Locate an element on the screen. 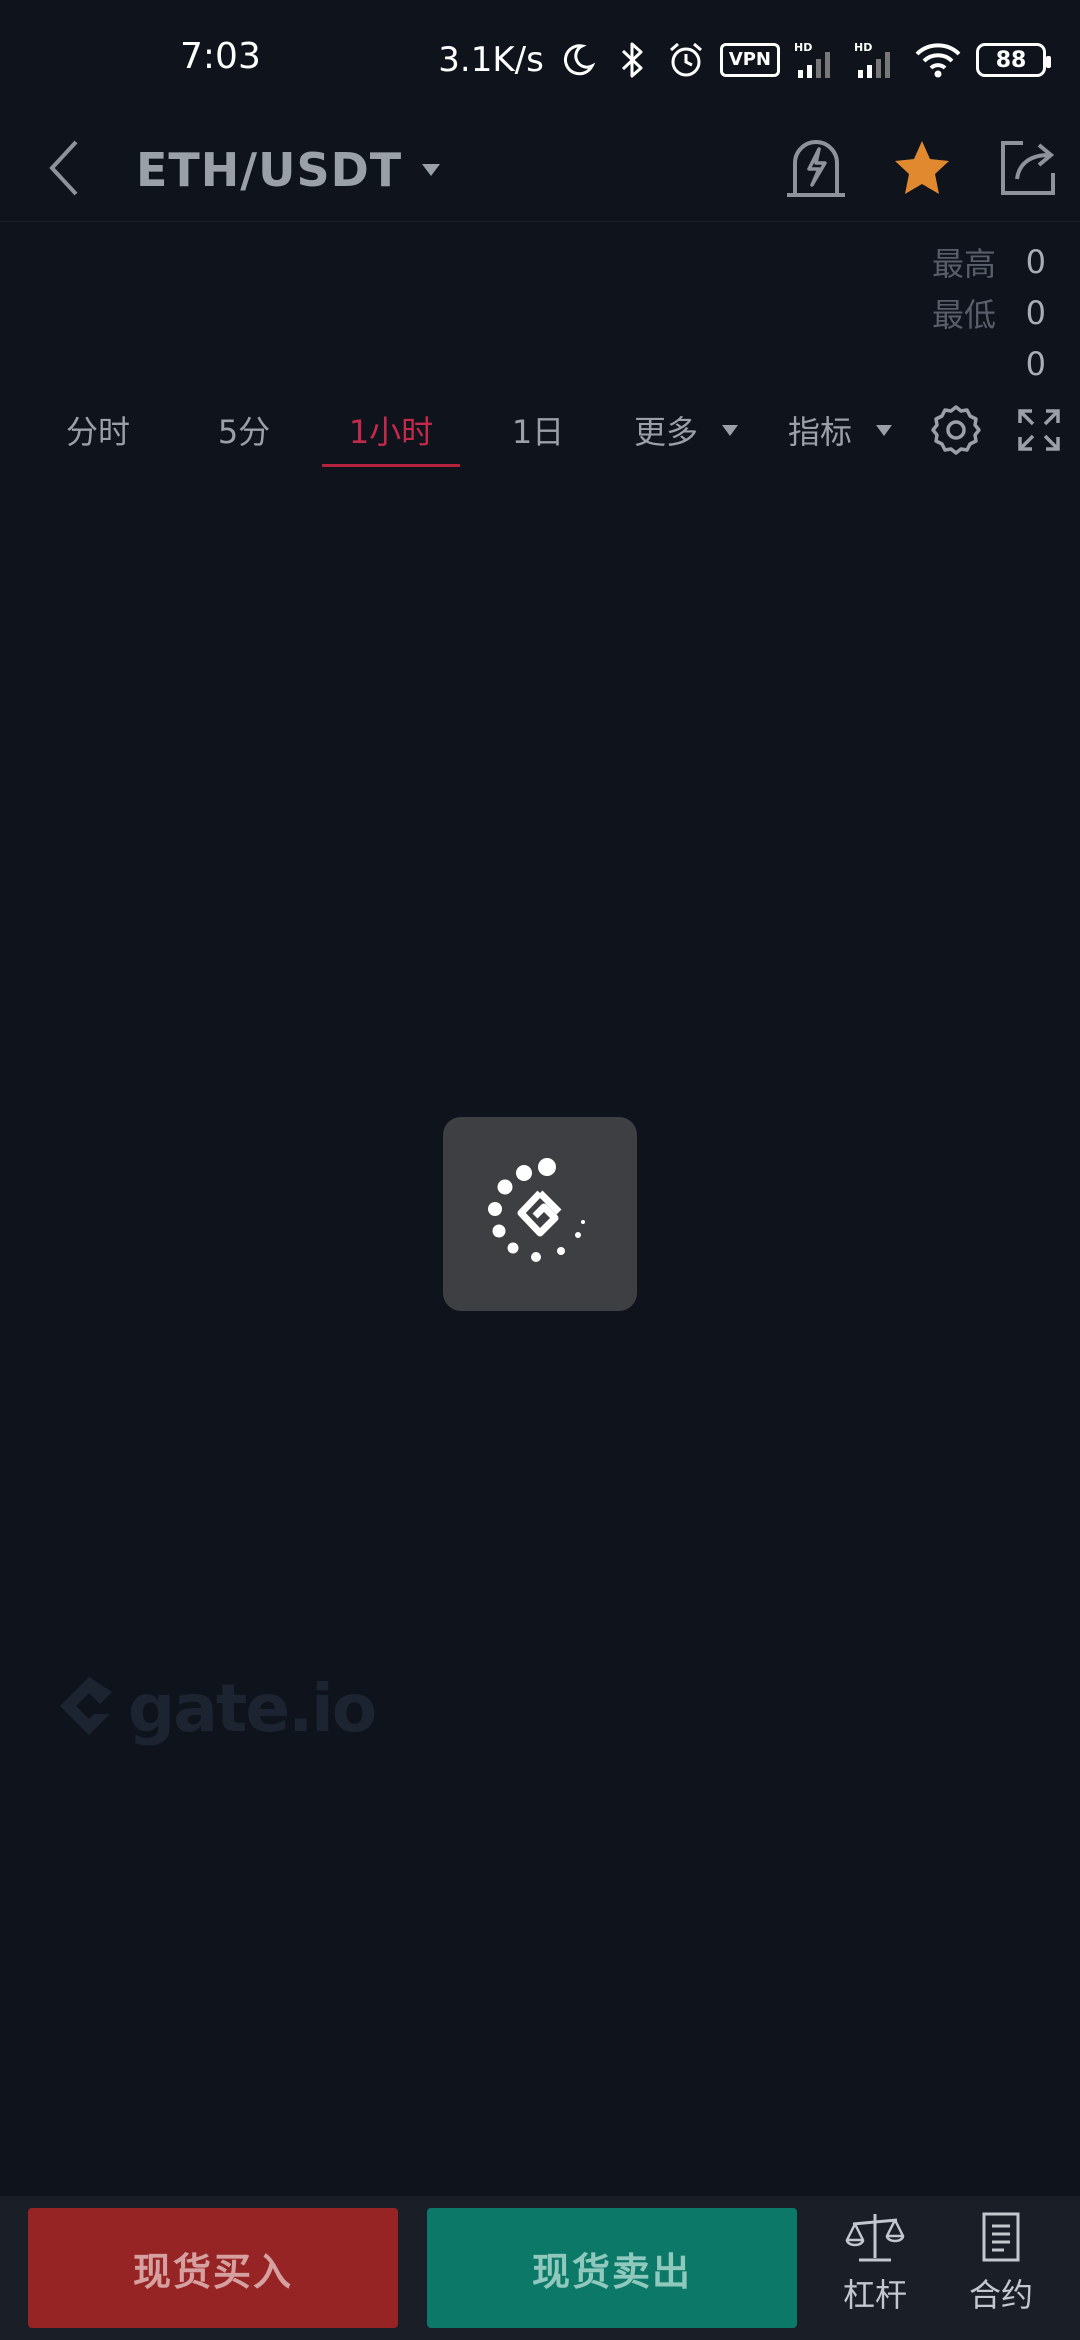 The height and width of the screenshot is (2340, 1080). high-label: 最高 is located at coordinates (963, 263).